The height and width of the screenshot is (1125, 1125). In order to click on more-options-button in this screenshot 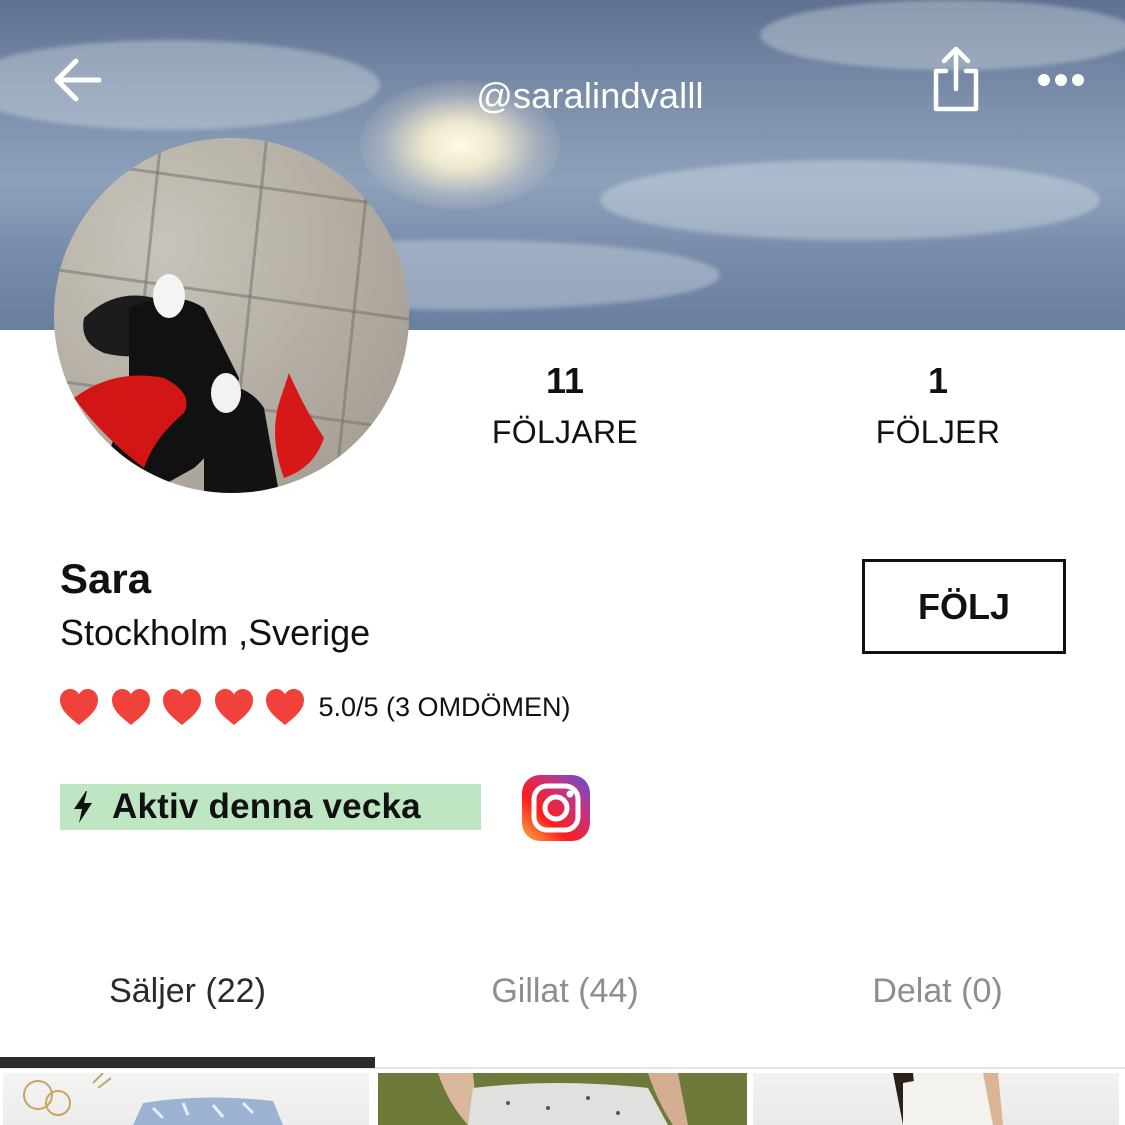, I will do `click(1061, 80)`.